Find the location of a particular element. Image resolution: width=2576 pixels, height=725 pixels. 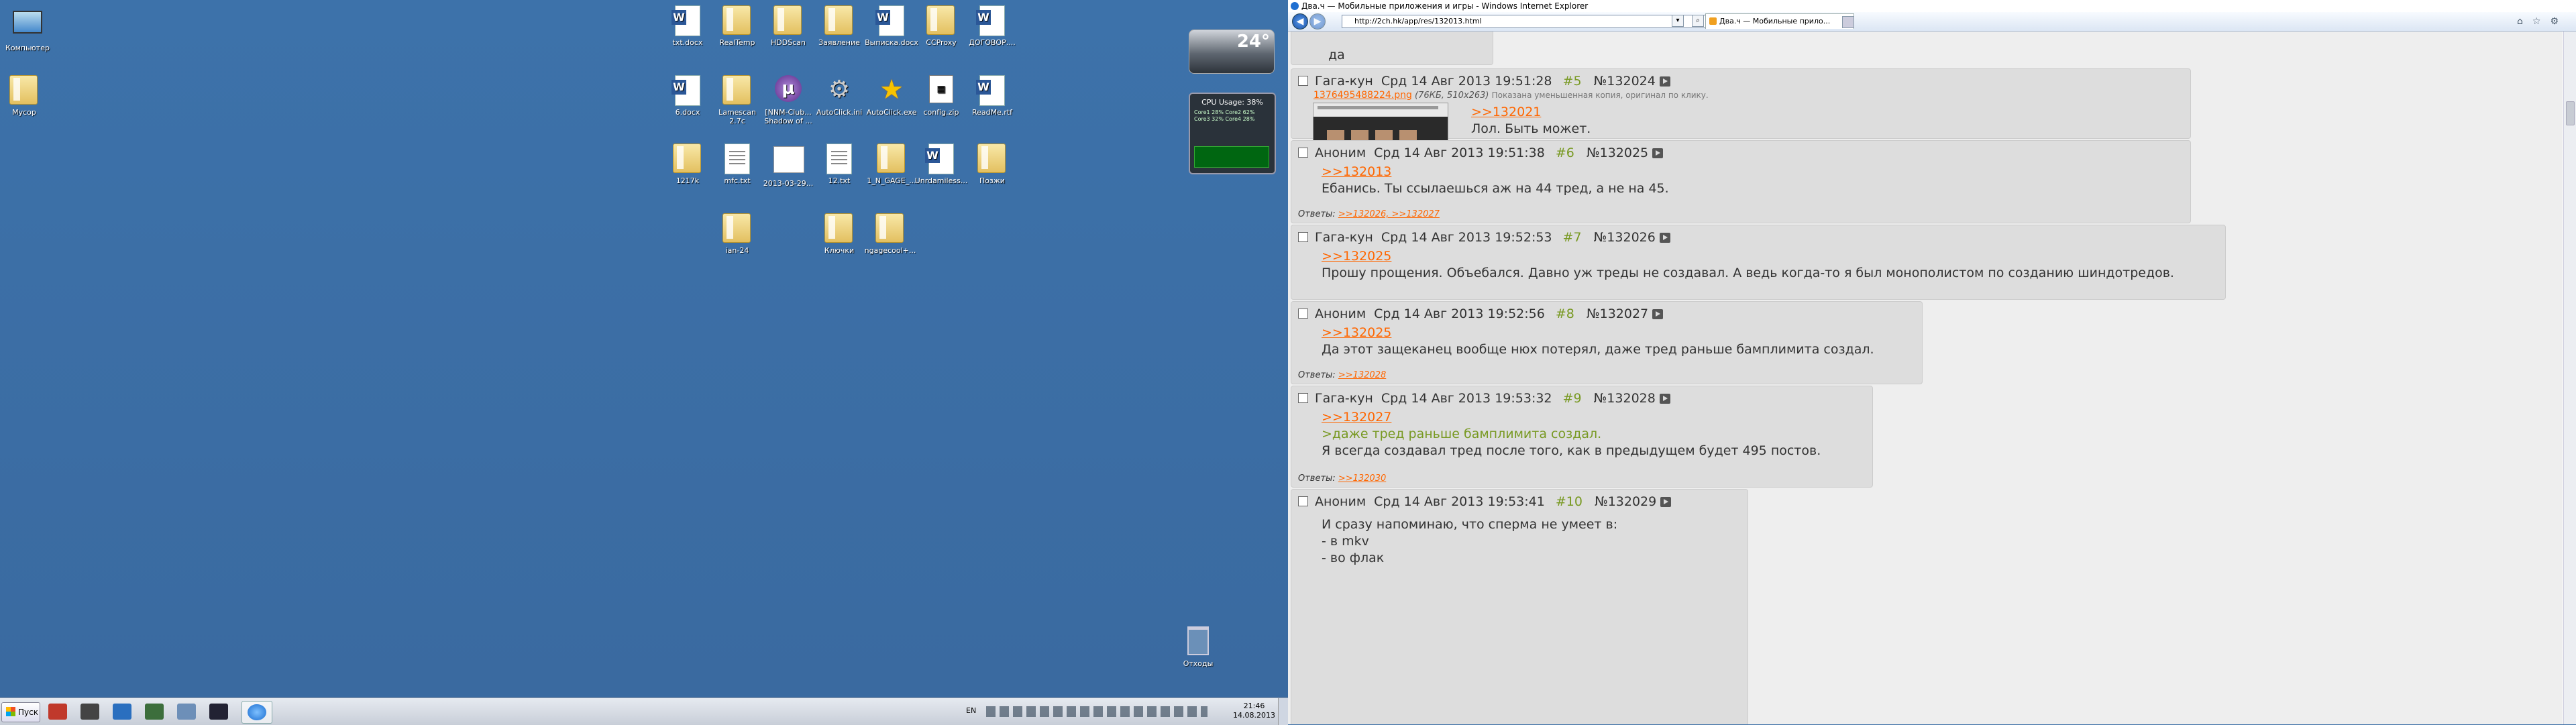

vertical-scrollbar is located at coordinates (2569, 378).